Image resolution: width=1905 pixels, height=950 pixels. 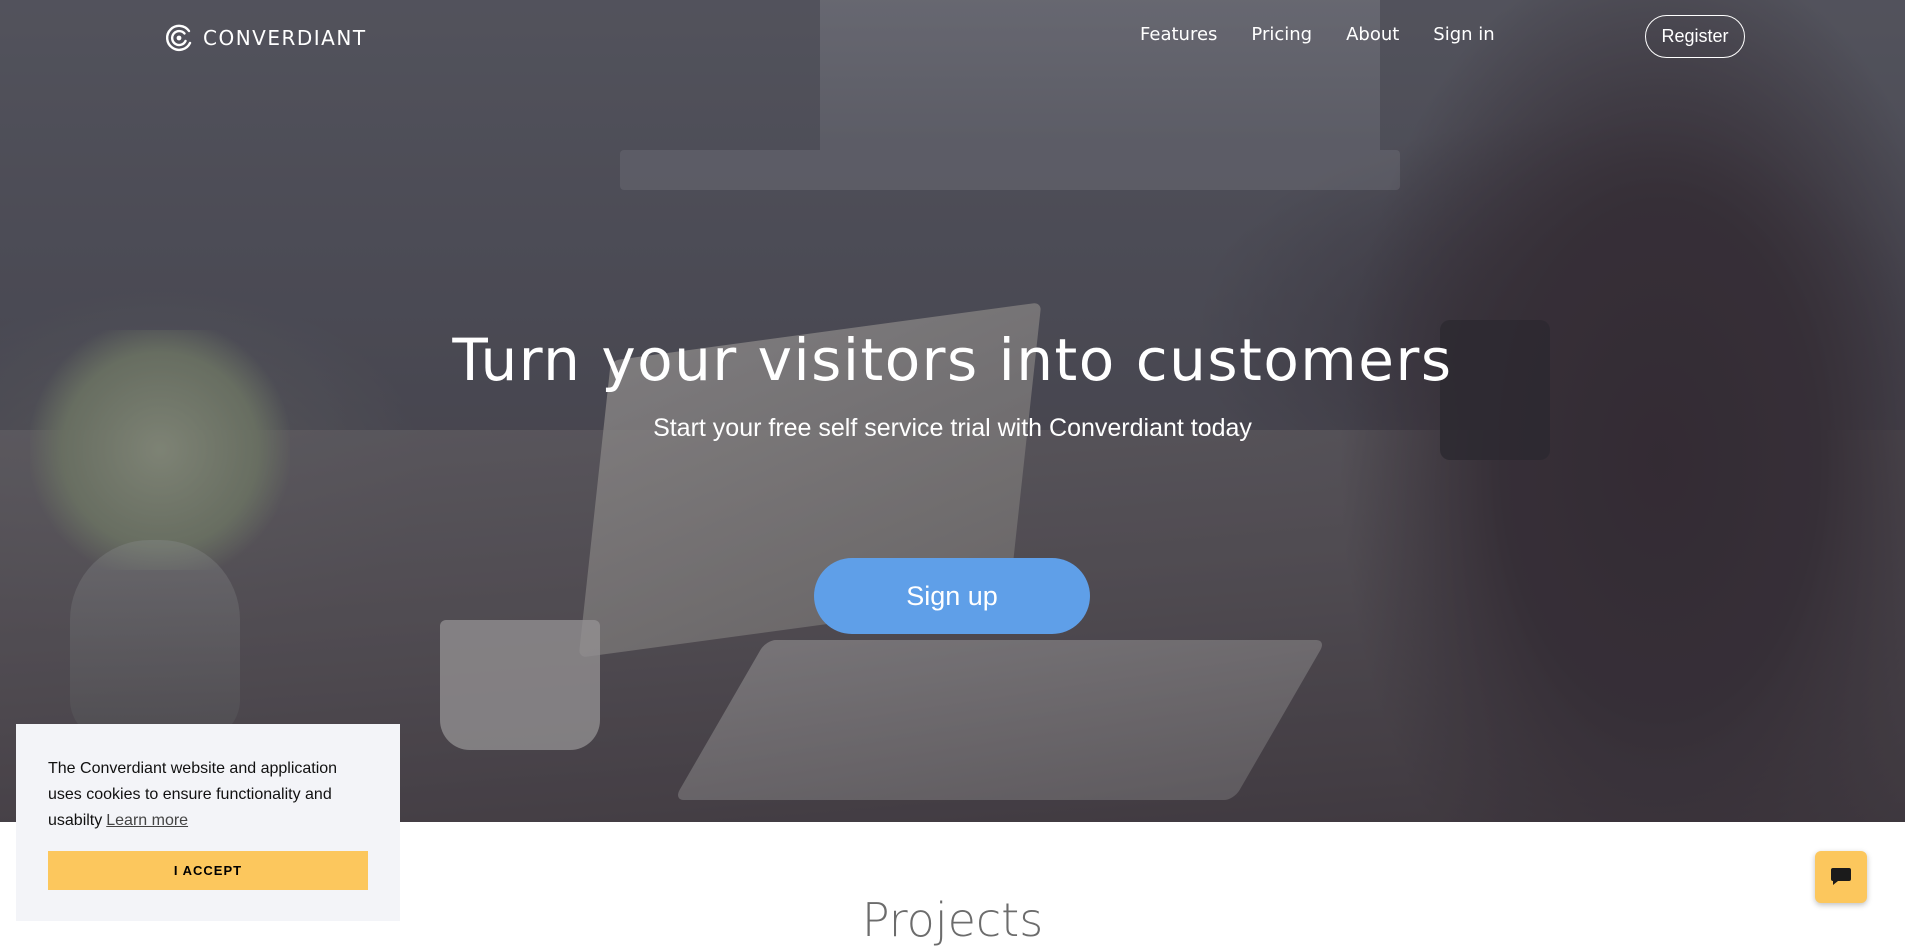 What do you see at coordinates (208, 870) in the screenshot?
I see `cookie-accept-button: I ACCEPT` at bounding box center [208, 870].